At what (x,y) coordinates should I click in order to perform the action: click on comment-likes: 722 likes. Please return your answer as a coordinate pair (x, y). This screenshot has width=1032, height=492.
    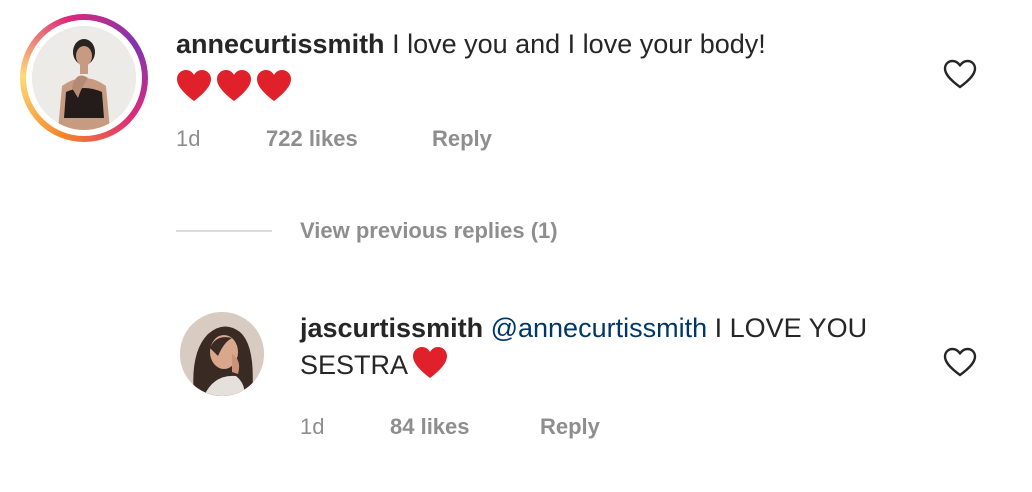
    Looking at the image, I should click on (349, 139).